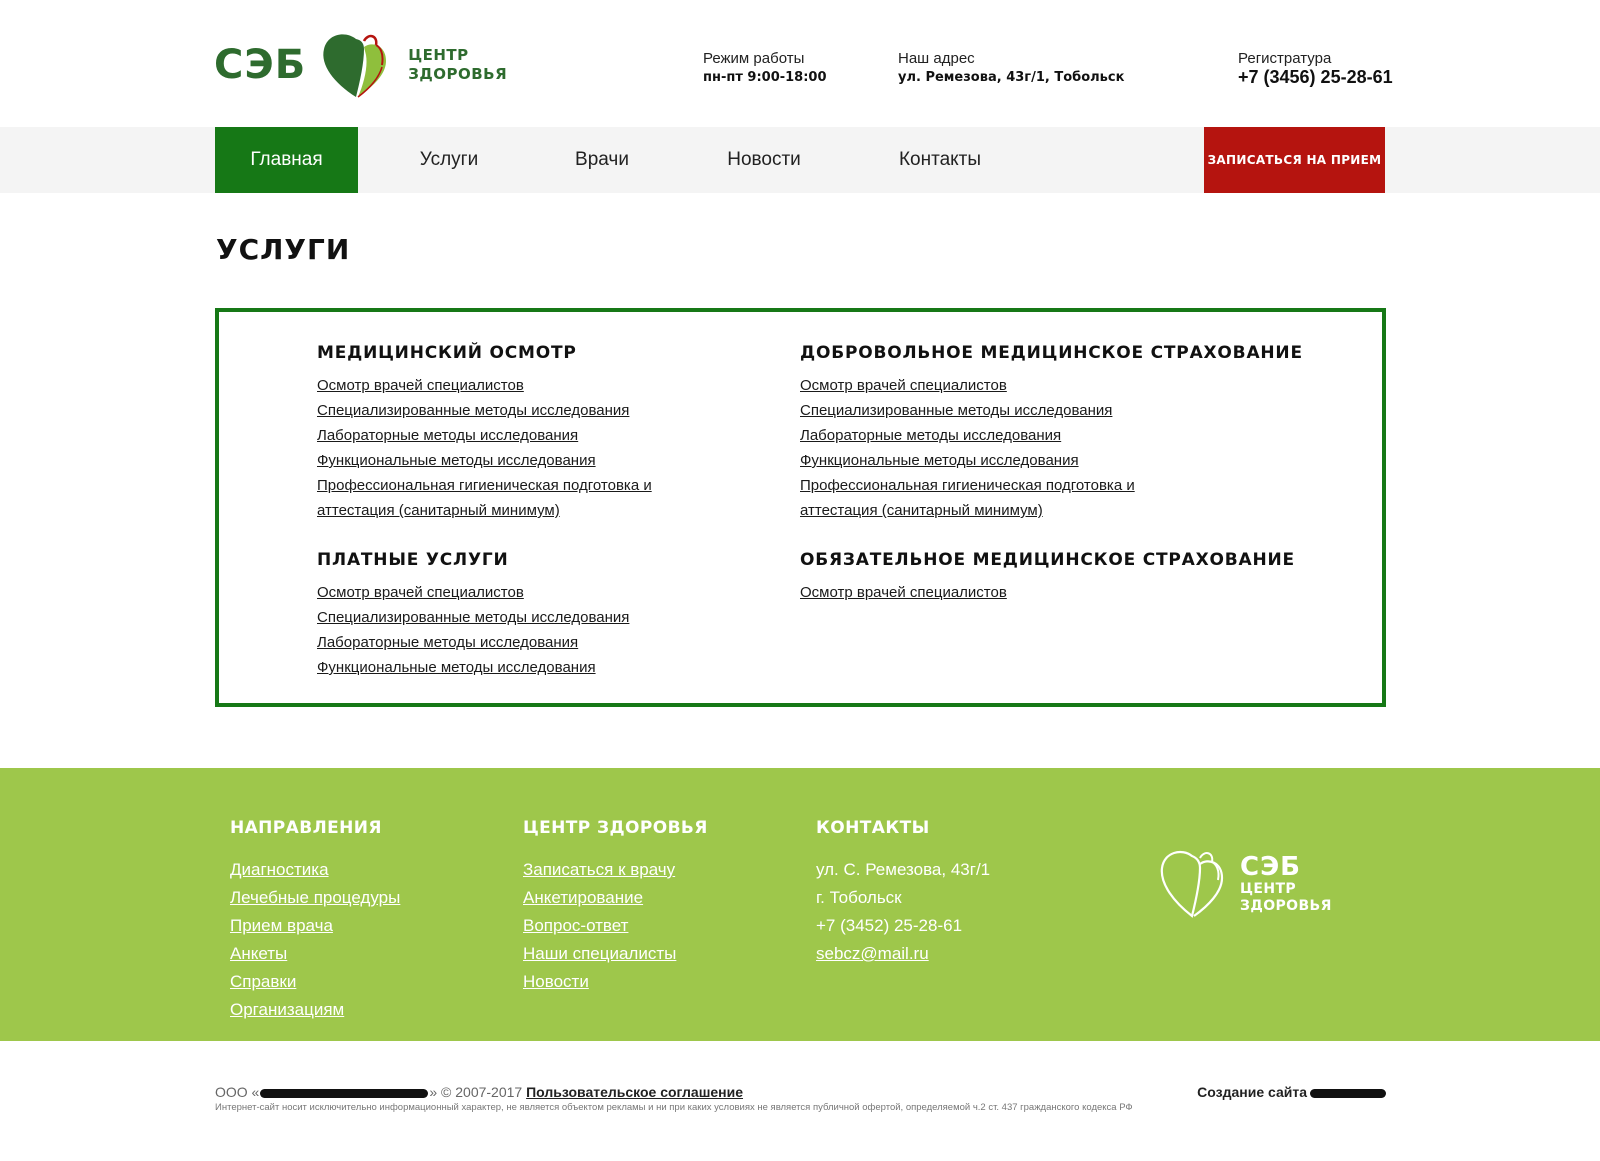 The image size is (1600, 1161). What do you see at coordinates (615, 898) in the screenshot?
I see `footer-link: Анкетирование` at bounding box center [615, 898].